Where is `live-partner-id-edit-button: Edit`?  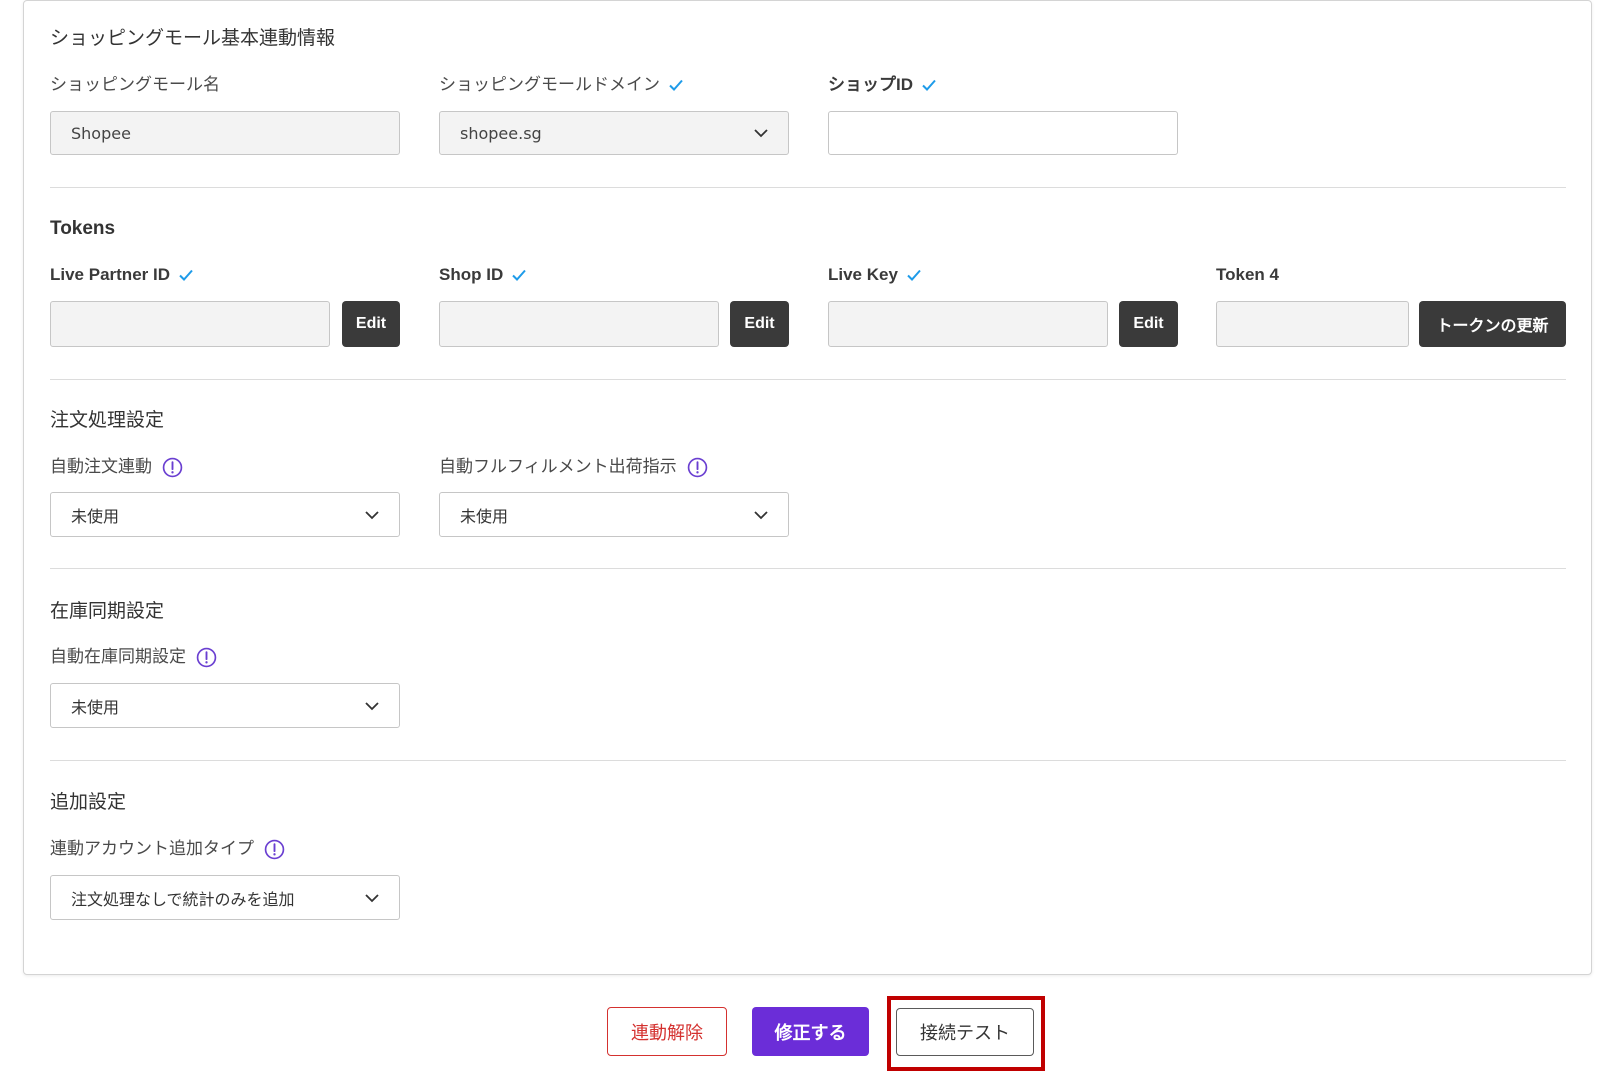 live-partner-id-edit-button: Edit is located at coordinates (371, 324).